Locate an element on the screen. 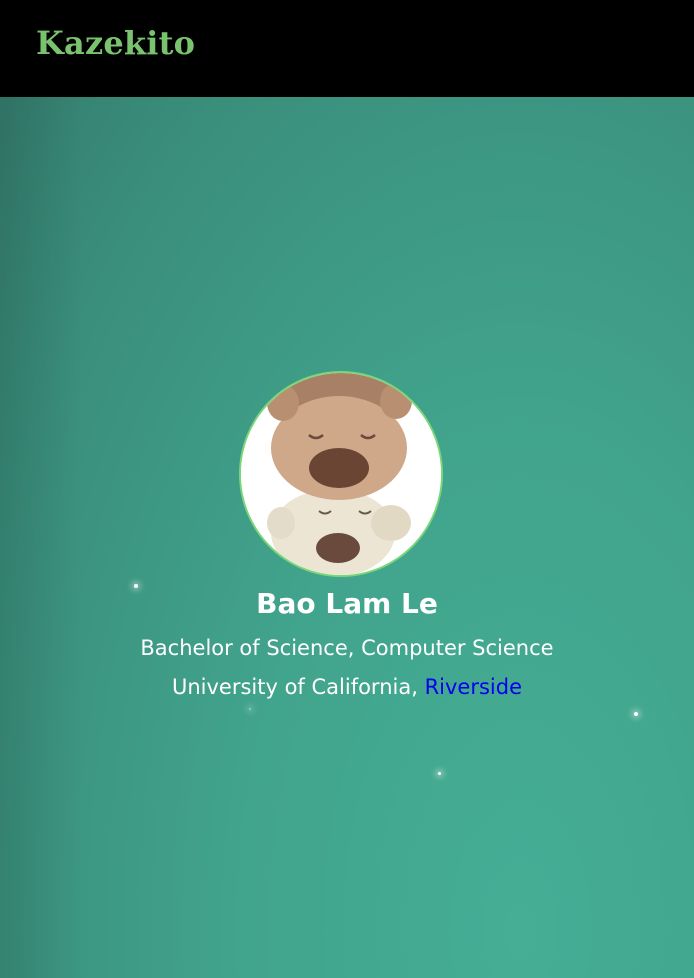 The width and height of the screenshot is (694, 978). brand-logo-link: Kazekito is located at coordinates (115, 43).